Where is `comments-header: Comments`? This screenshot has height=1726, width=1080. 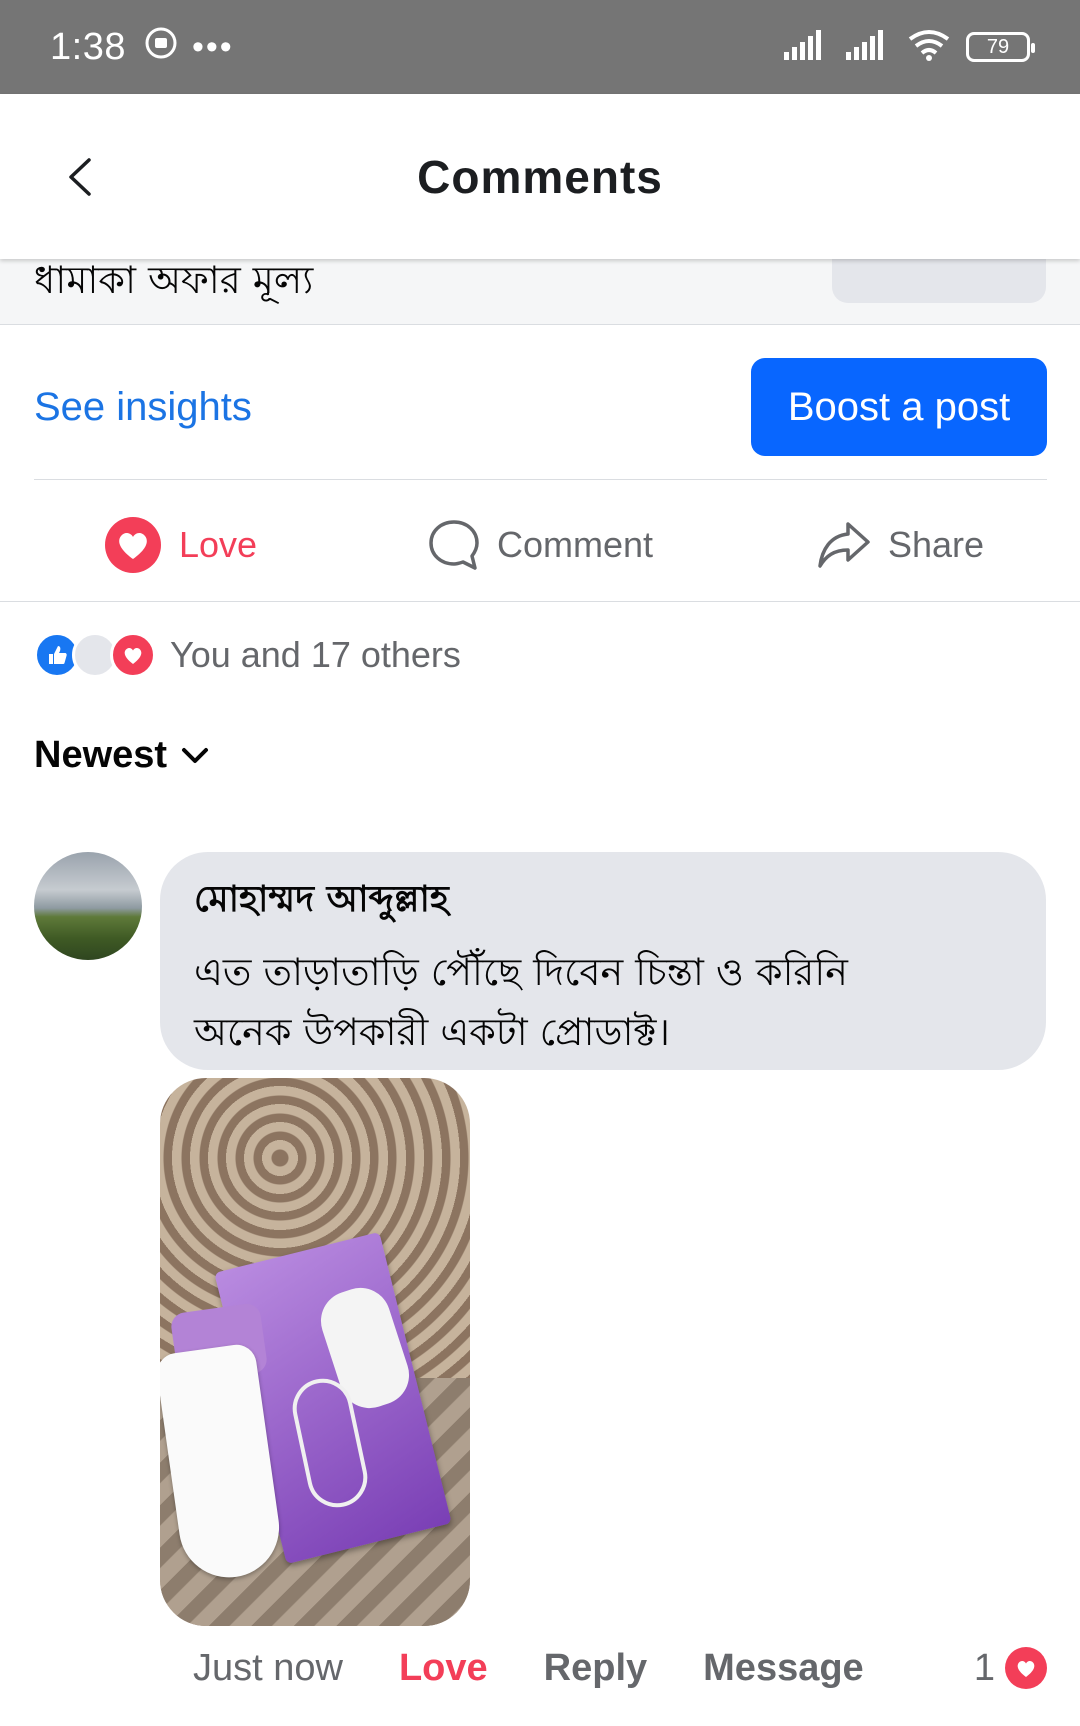
comments-header: Comments is located at coordinates (540, 176).